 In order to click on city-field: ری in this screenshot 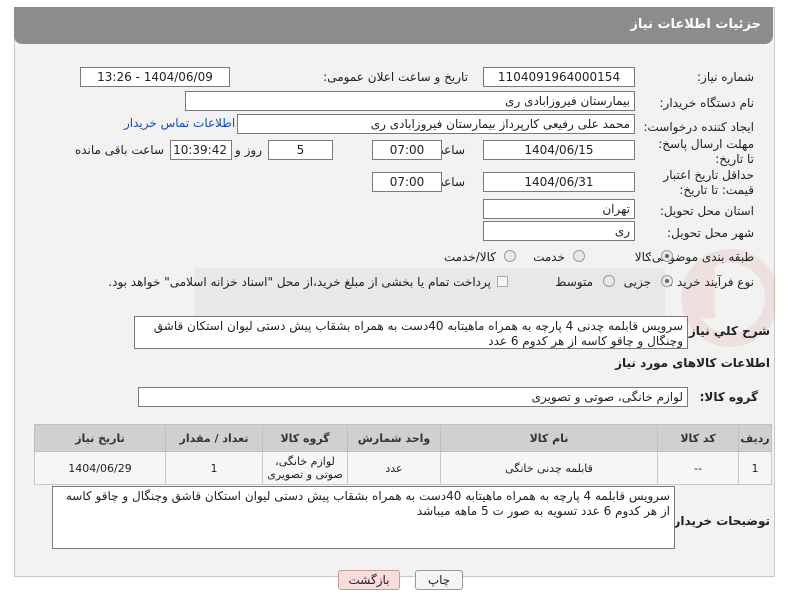, I will do `click(559, 231)`.